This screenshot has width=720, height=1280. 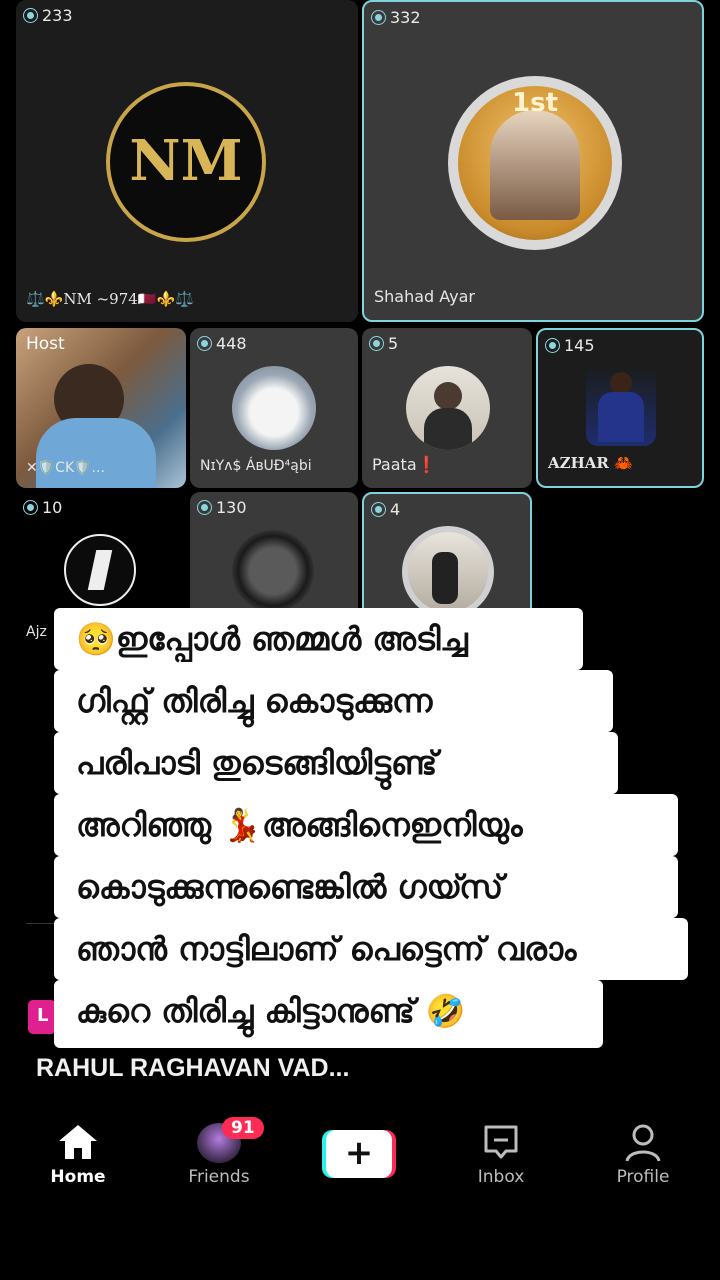 What do you see at coordinates (371, 949) in the screenshot?
I see `caption-line-6: ഞാൻ നാട്ടിലാണ് പെട്ടെന്ന് വരാം` at bounding box center [371, 949].